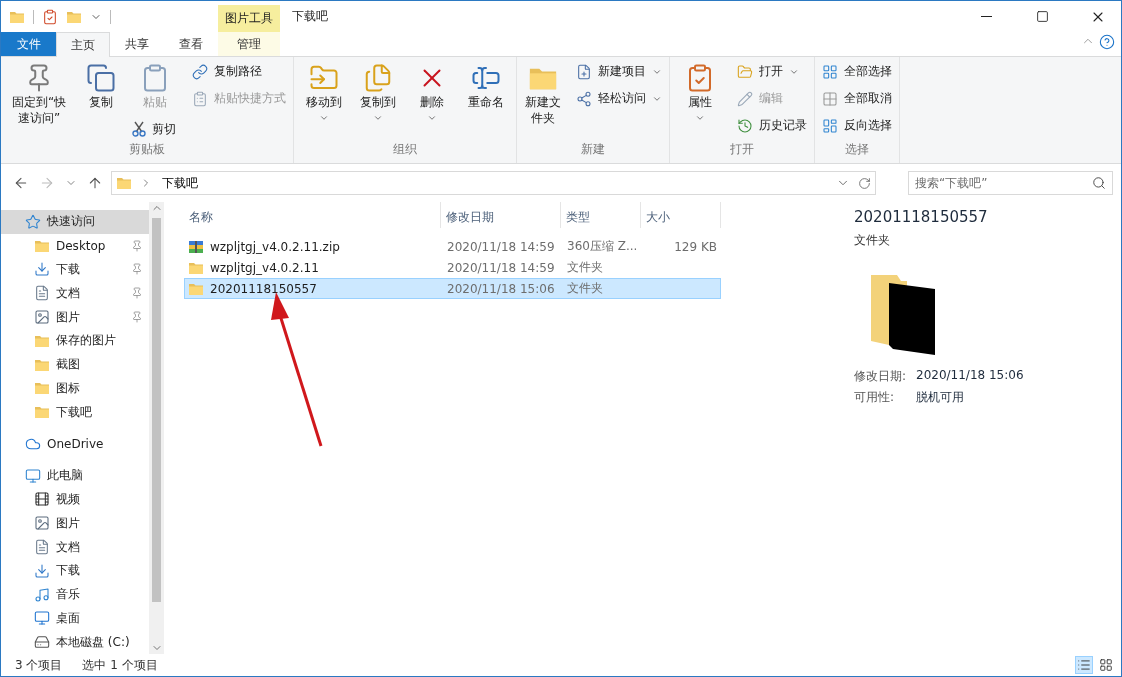  I want to click on sidebar-item: 本地磁盘 (C:), so click(75, 642).